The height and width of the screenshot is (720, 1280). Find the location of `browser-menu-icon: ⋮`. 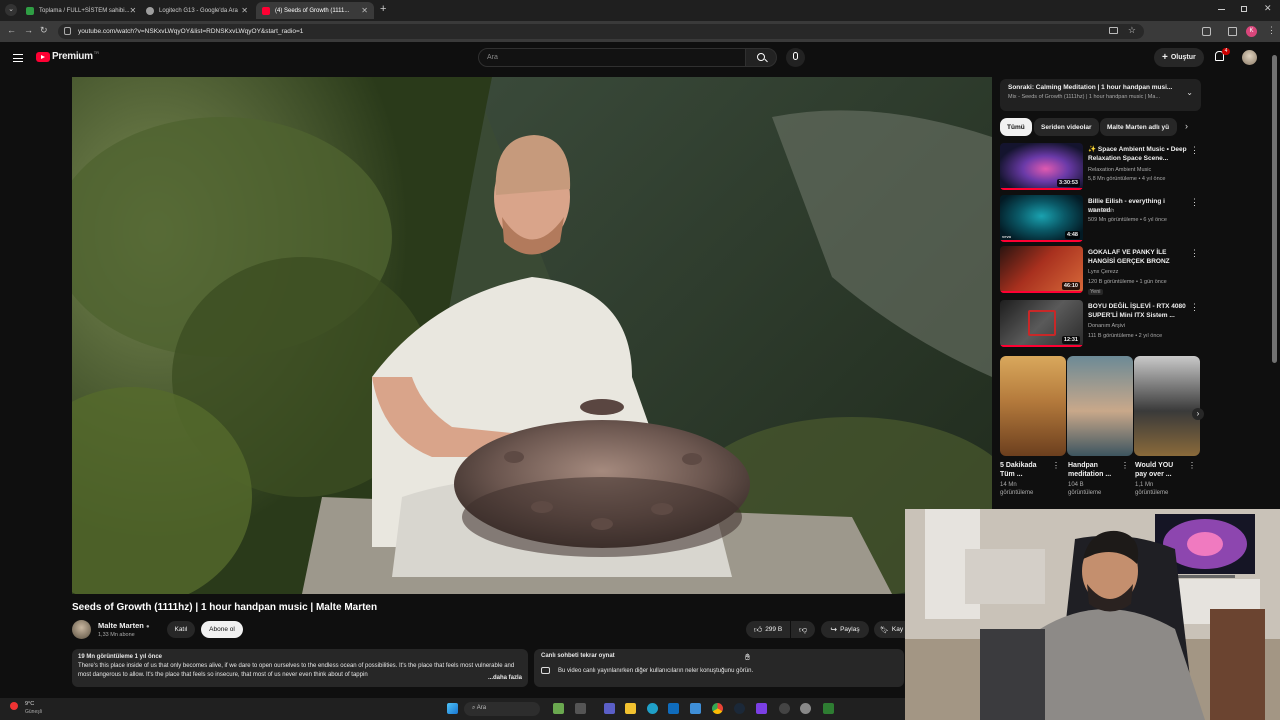

browser-menu-icon: ⋮ is located at coordinates (1271, 30).